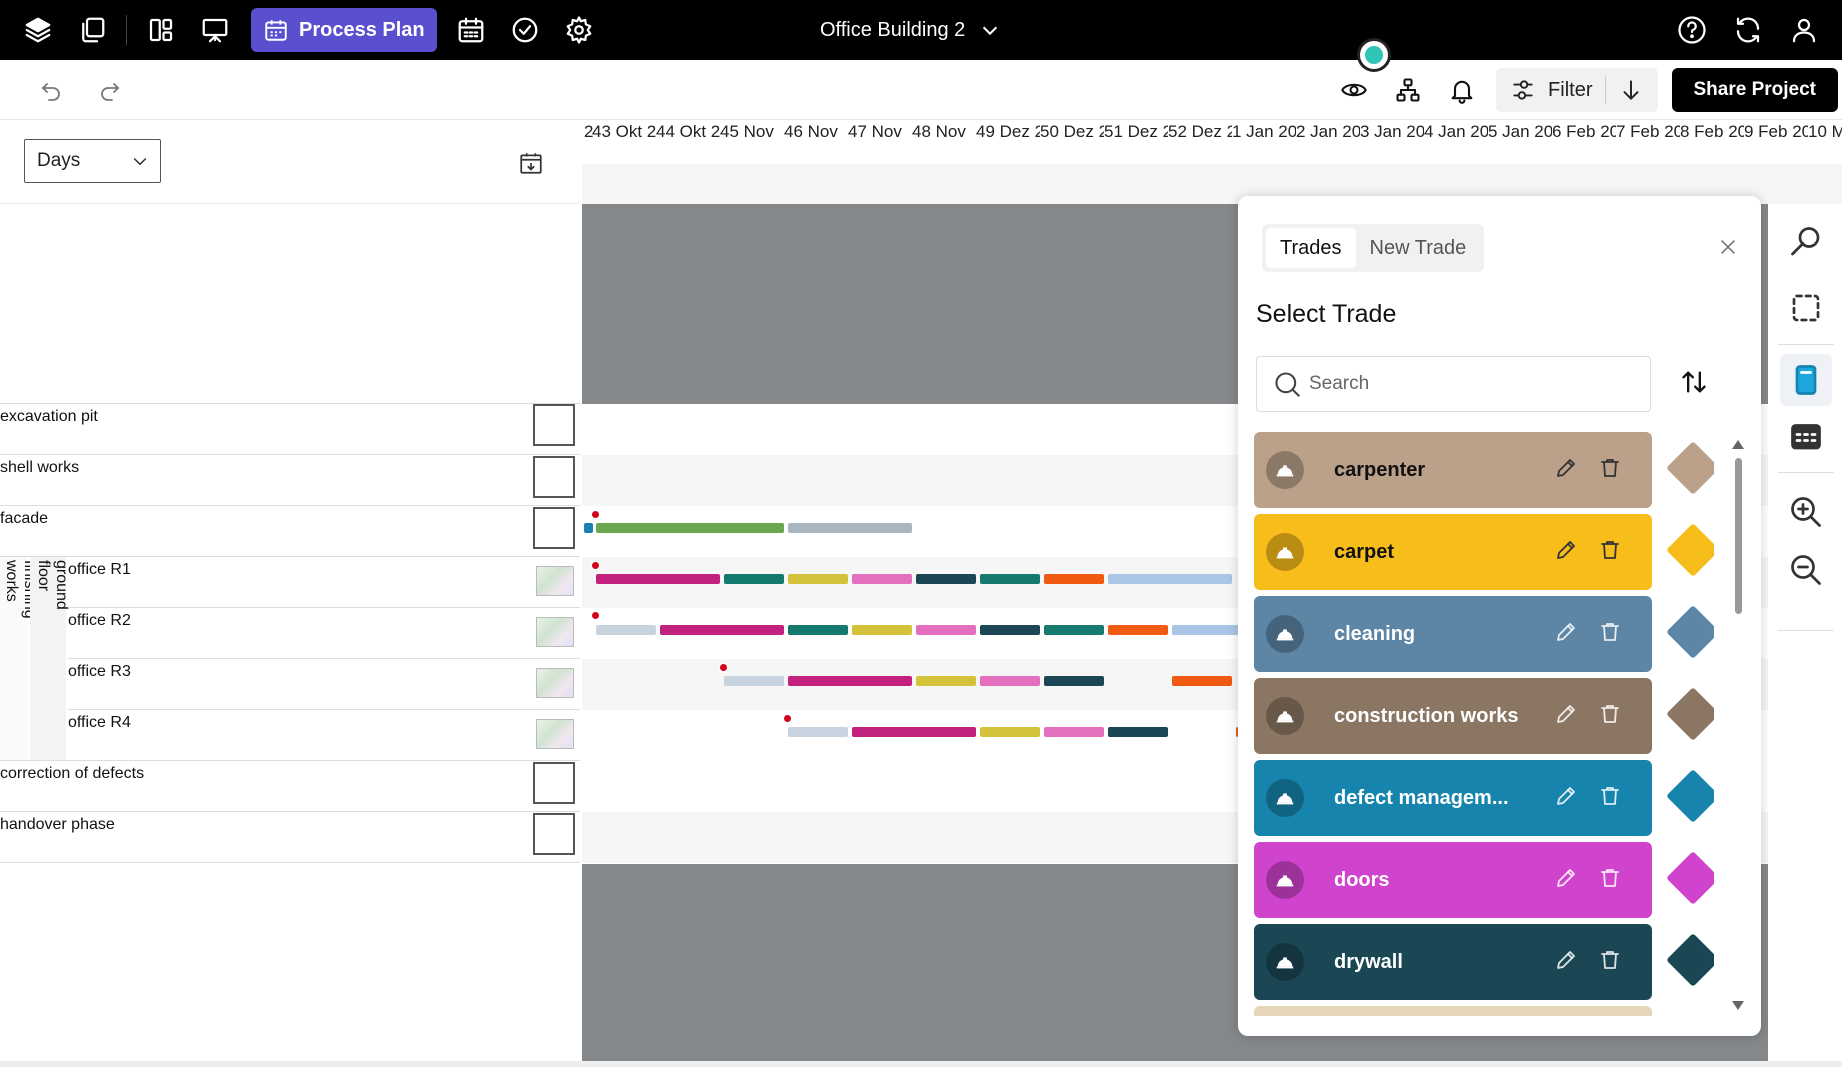 This screenshot has height=1067, width=1842. I want to click on filter-button: Filter, so click(1577, 90).